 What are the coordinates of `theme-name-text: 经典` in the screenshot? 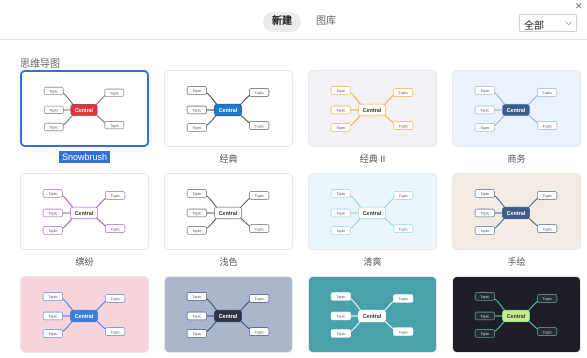 It's located at (228, 159).